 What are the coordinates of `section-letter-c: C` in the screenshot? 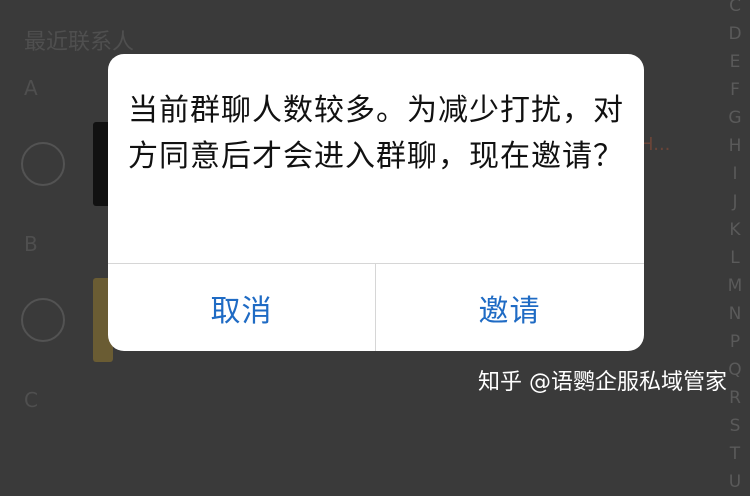 It's located at (31, 400).